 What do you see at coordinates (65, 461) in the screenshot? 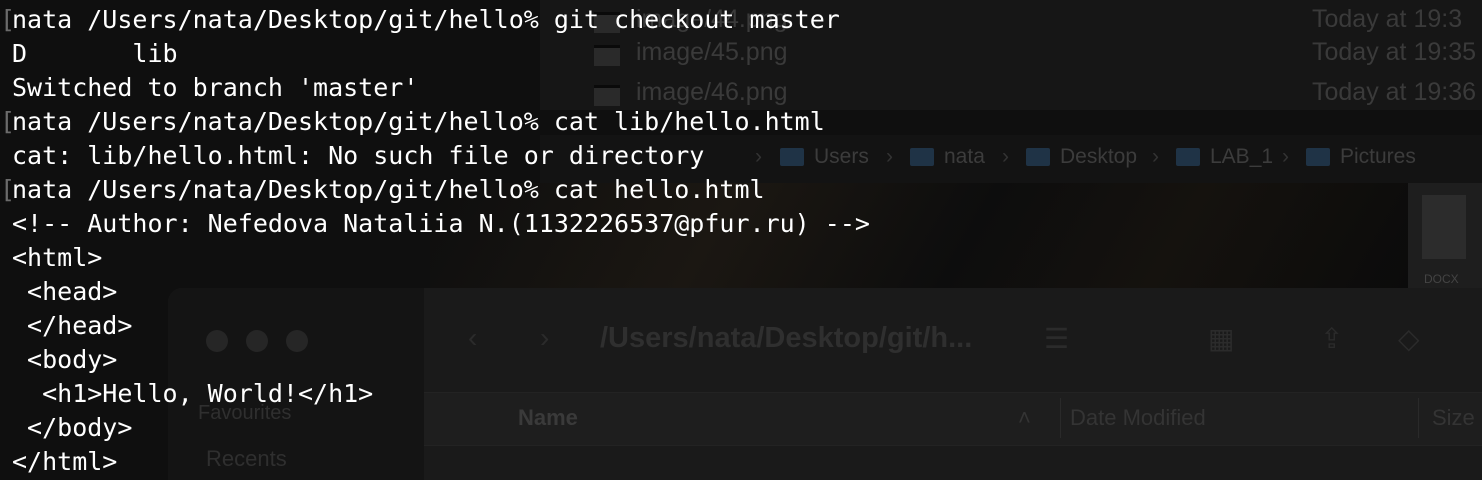
I see `terminal-line: </html>` at bounding box center [65, 461].